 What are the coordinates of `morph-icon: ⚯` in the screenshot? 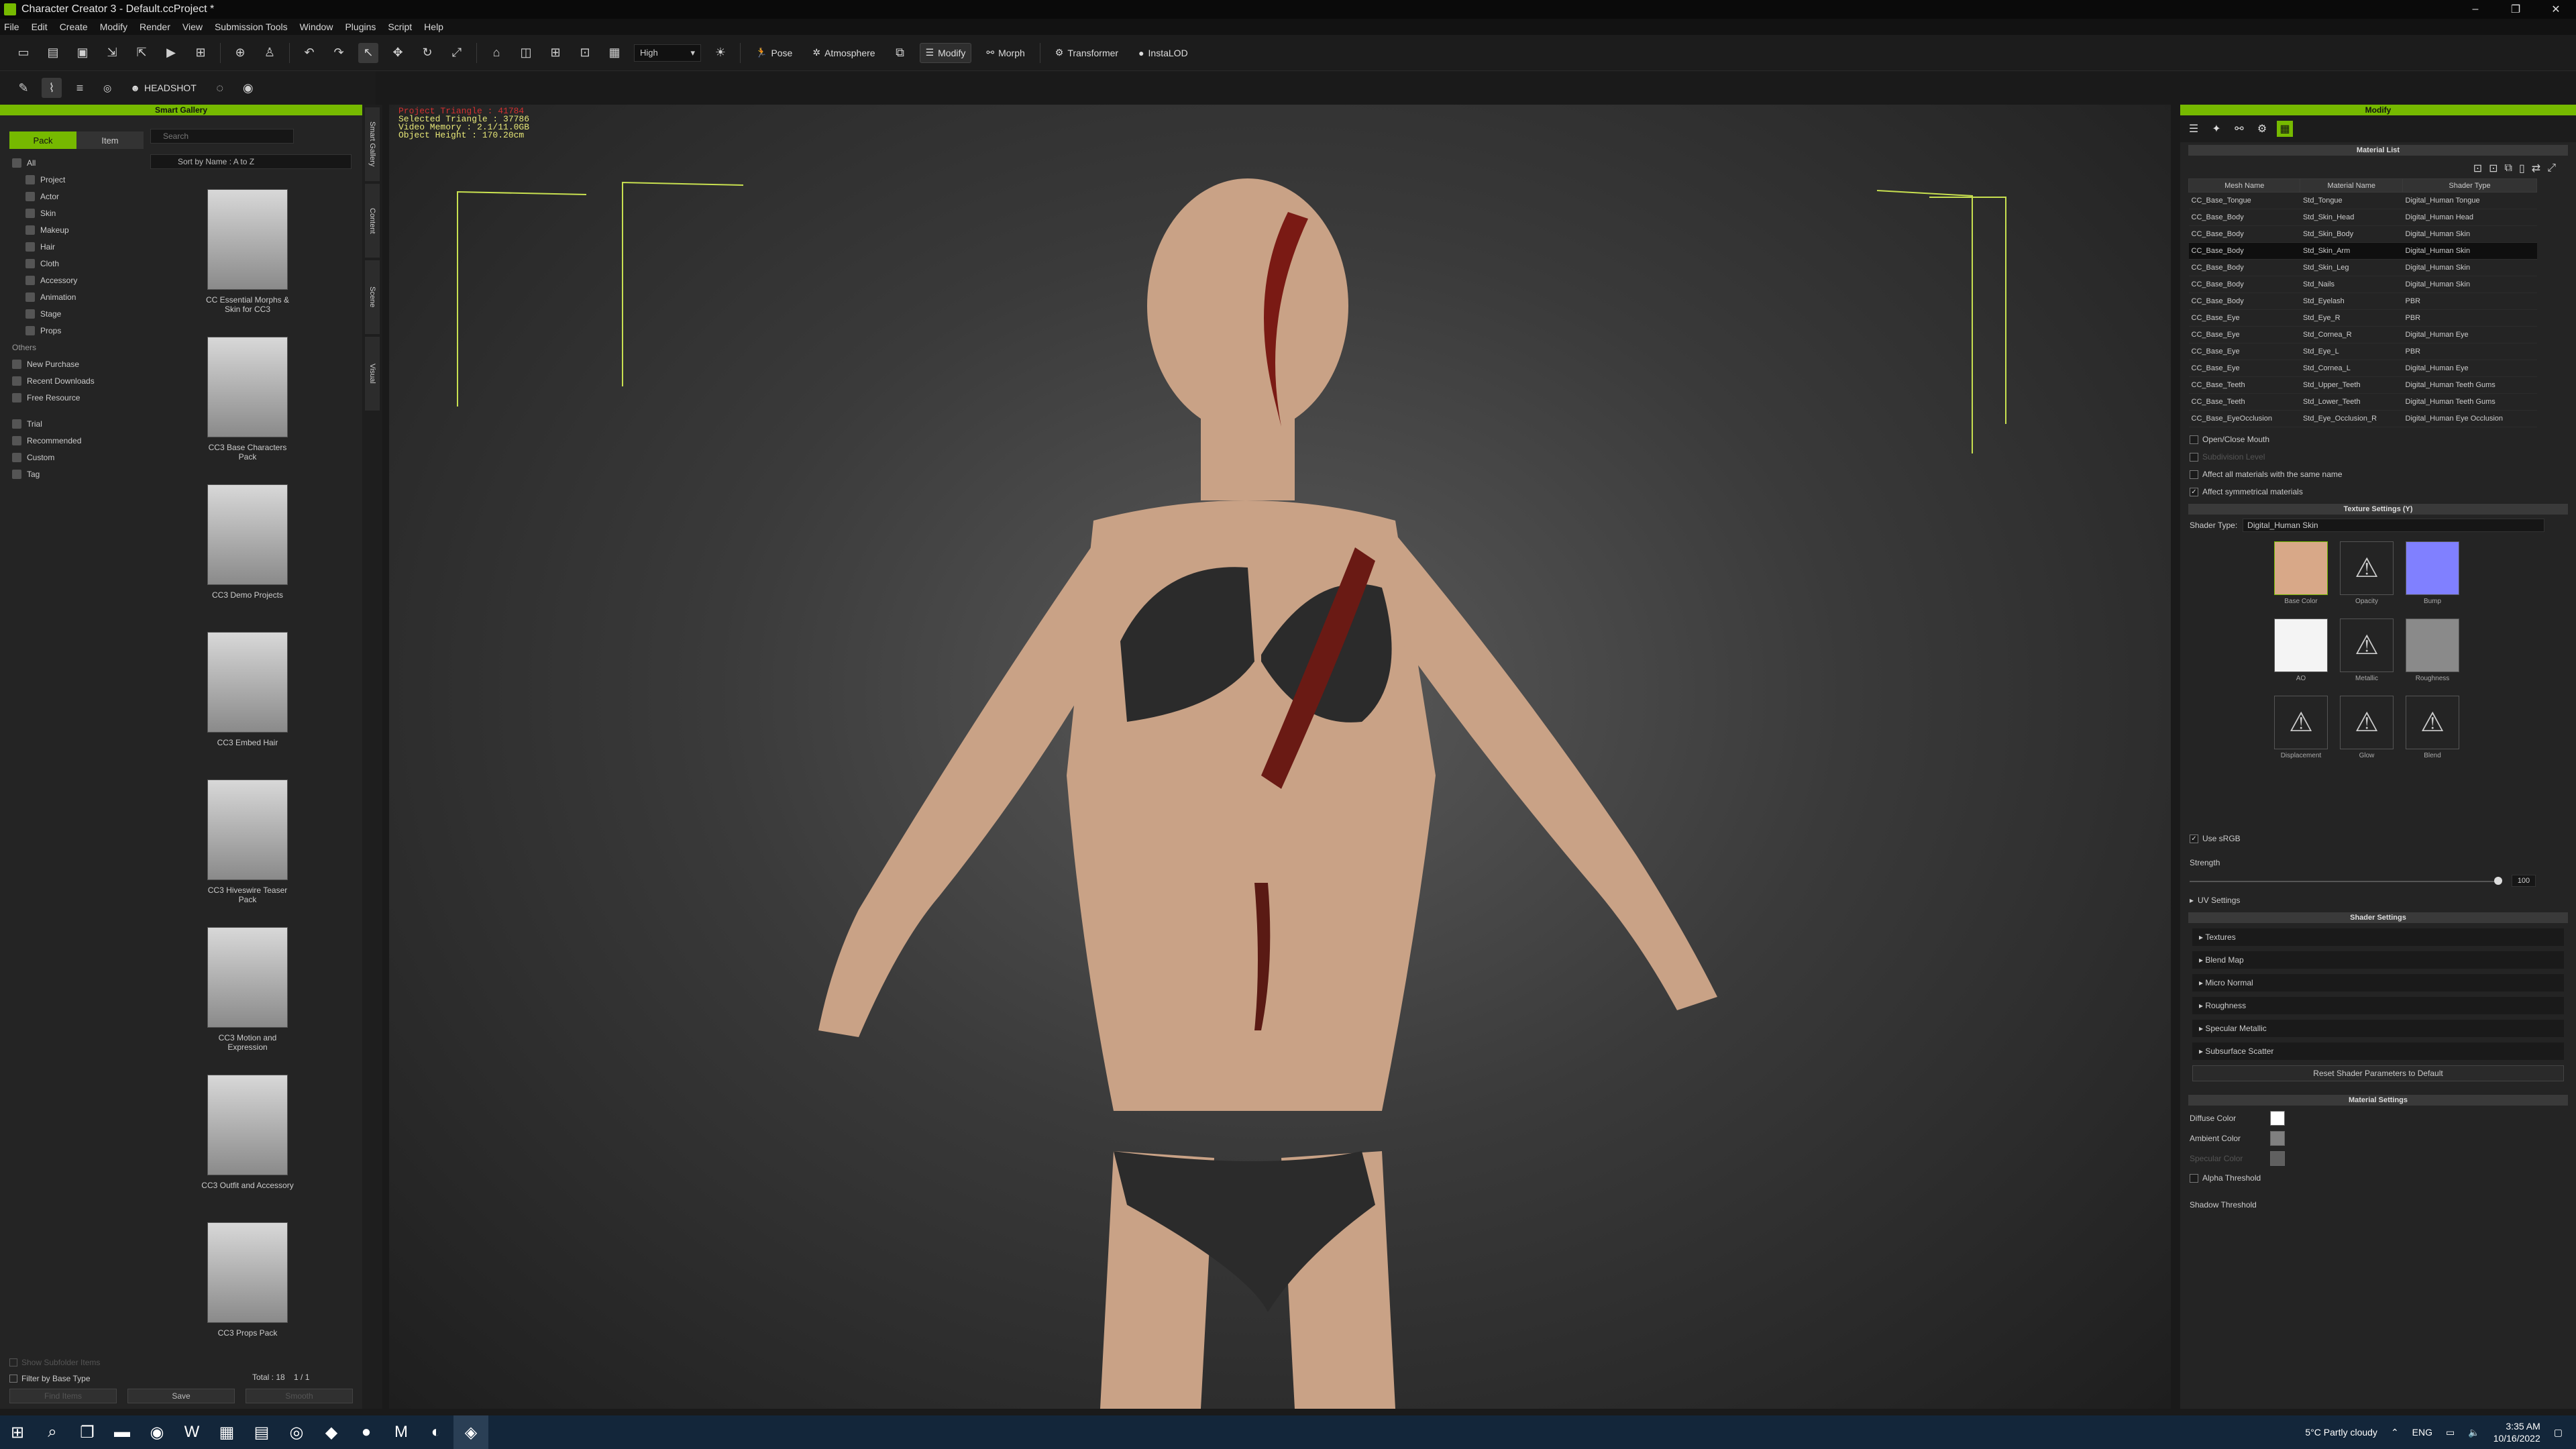 It's located at (2239, 129).